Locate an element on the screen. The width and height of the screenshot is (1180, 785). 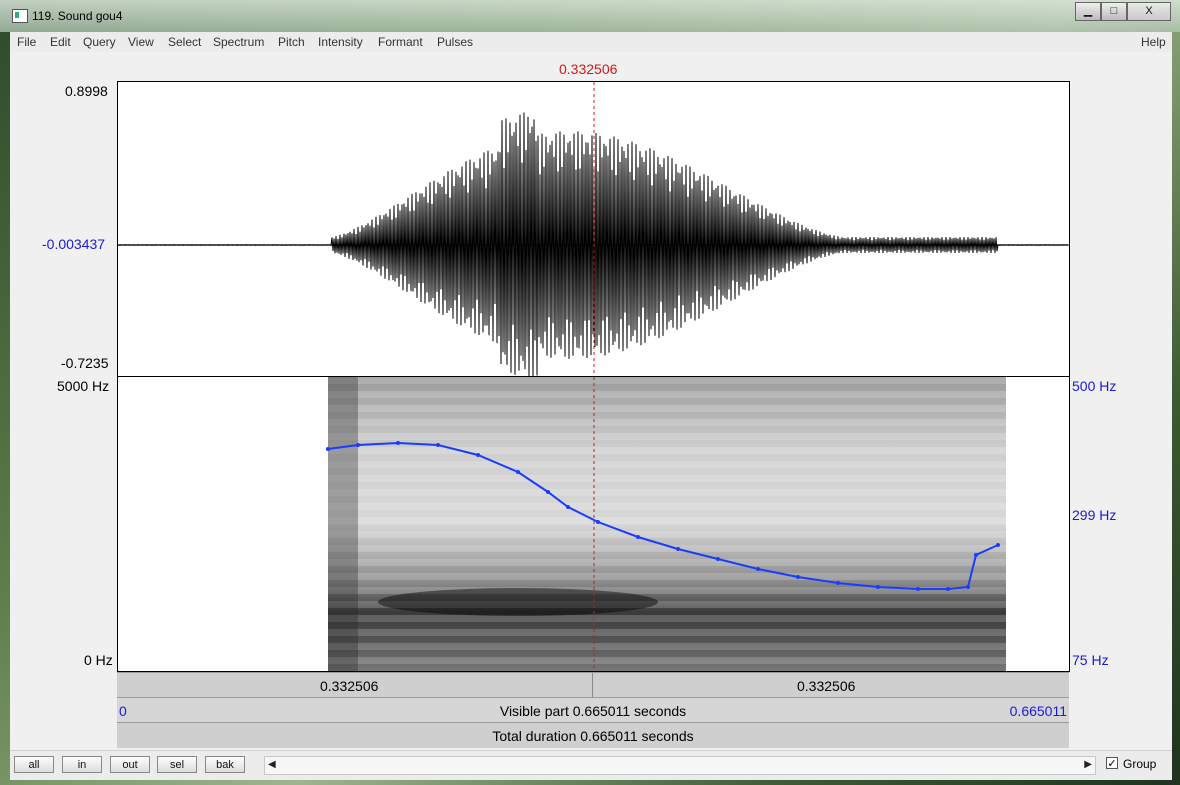
time-bar-left: 0.332506 is located at coordinates (349, 686).